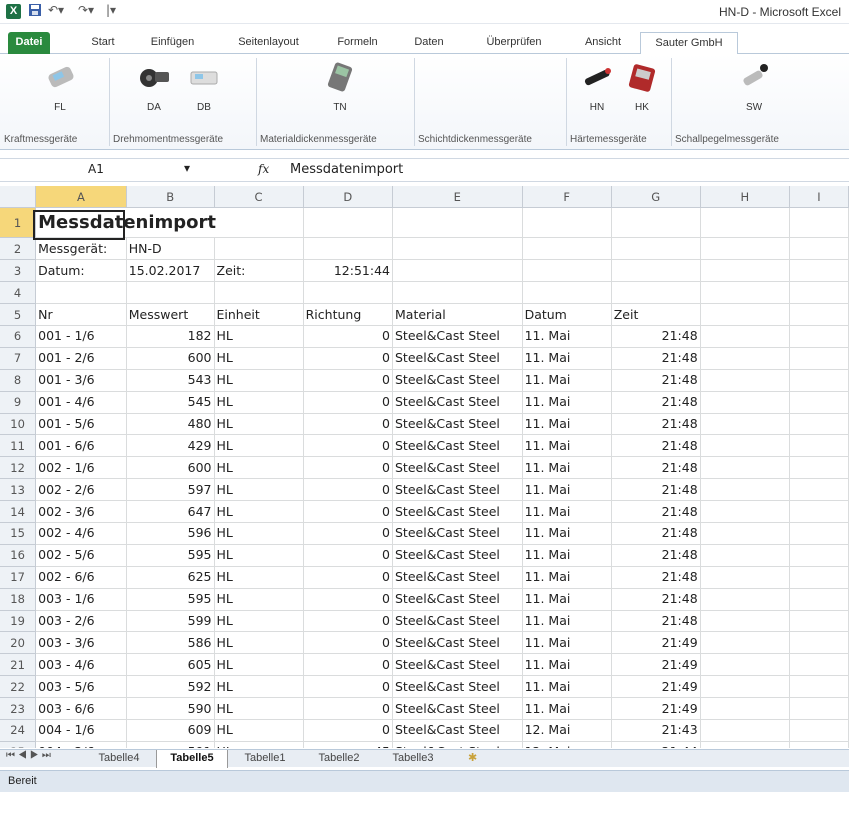 Image resolution: width=849 pixels, height=816 pixels. What do you see at coordinates (204, 87) in the screenshot?
I see `ribbon-button-db: DB` at bounding box center [204, 87].